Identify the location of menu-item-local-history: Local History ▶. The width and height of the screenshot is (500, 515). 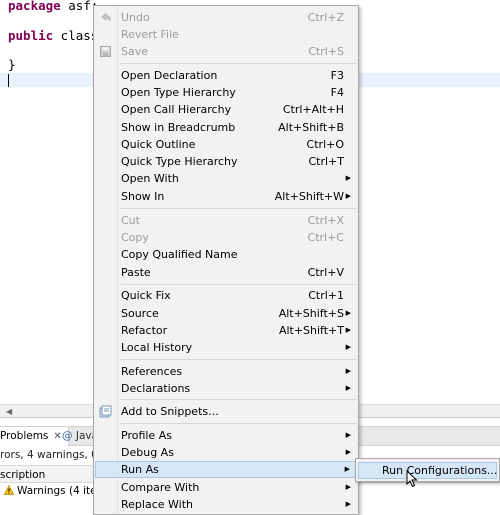
(226, 347).